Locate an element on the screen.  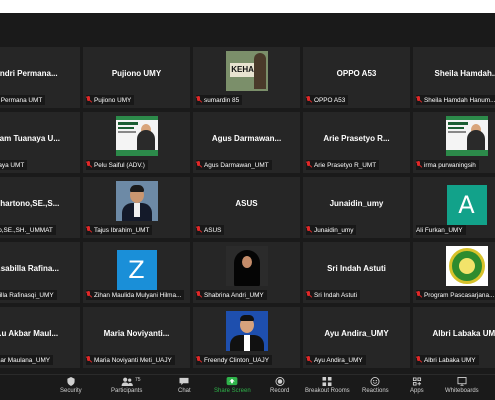
participant-tile: Pujiono UMY Pujiono UMY is located at coordinates (136, 77).